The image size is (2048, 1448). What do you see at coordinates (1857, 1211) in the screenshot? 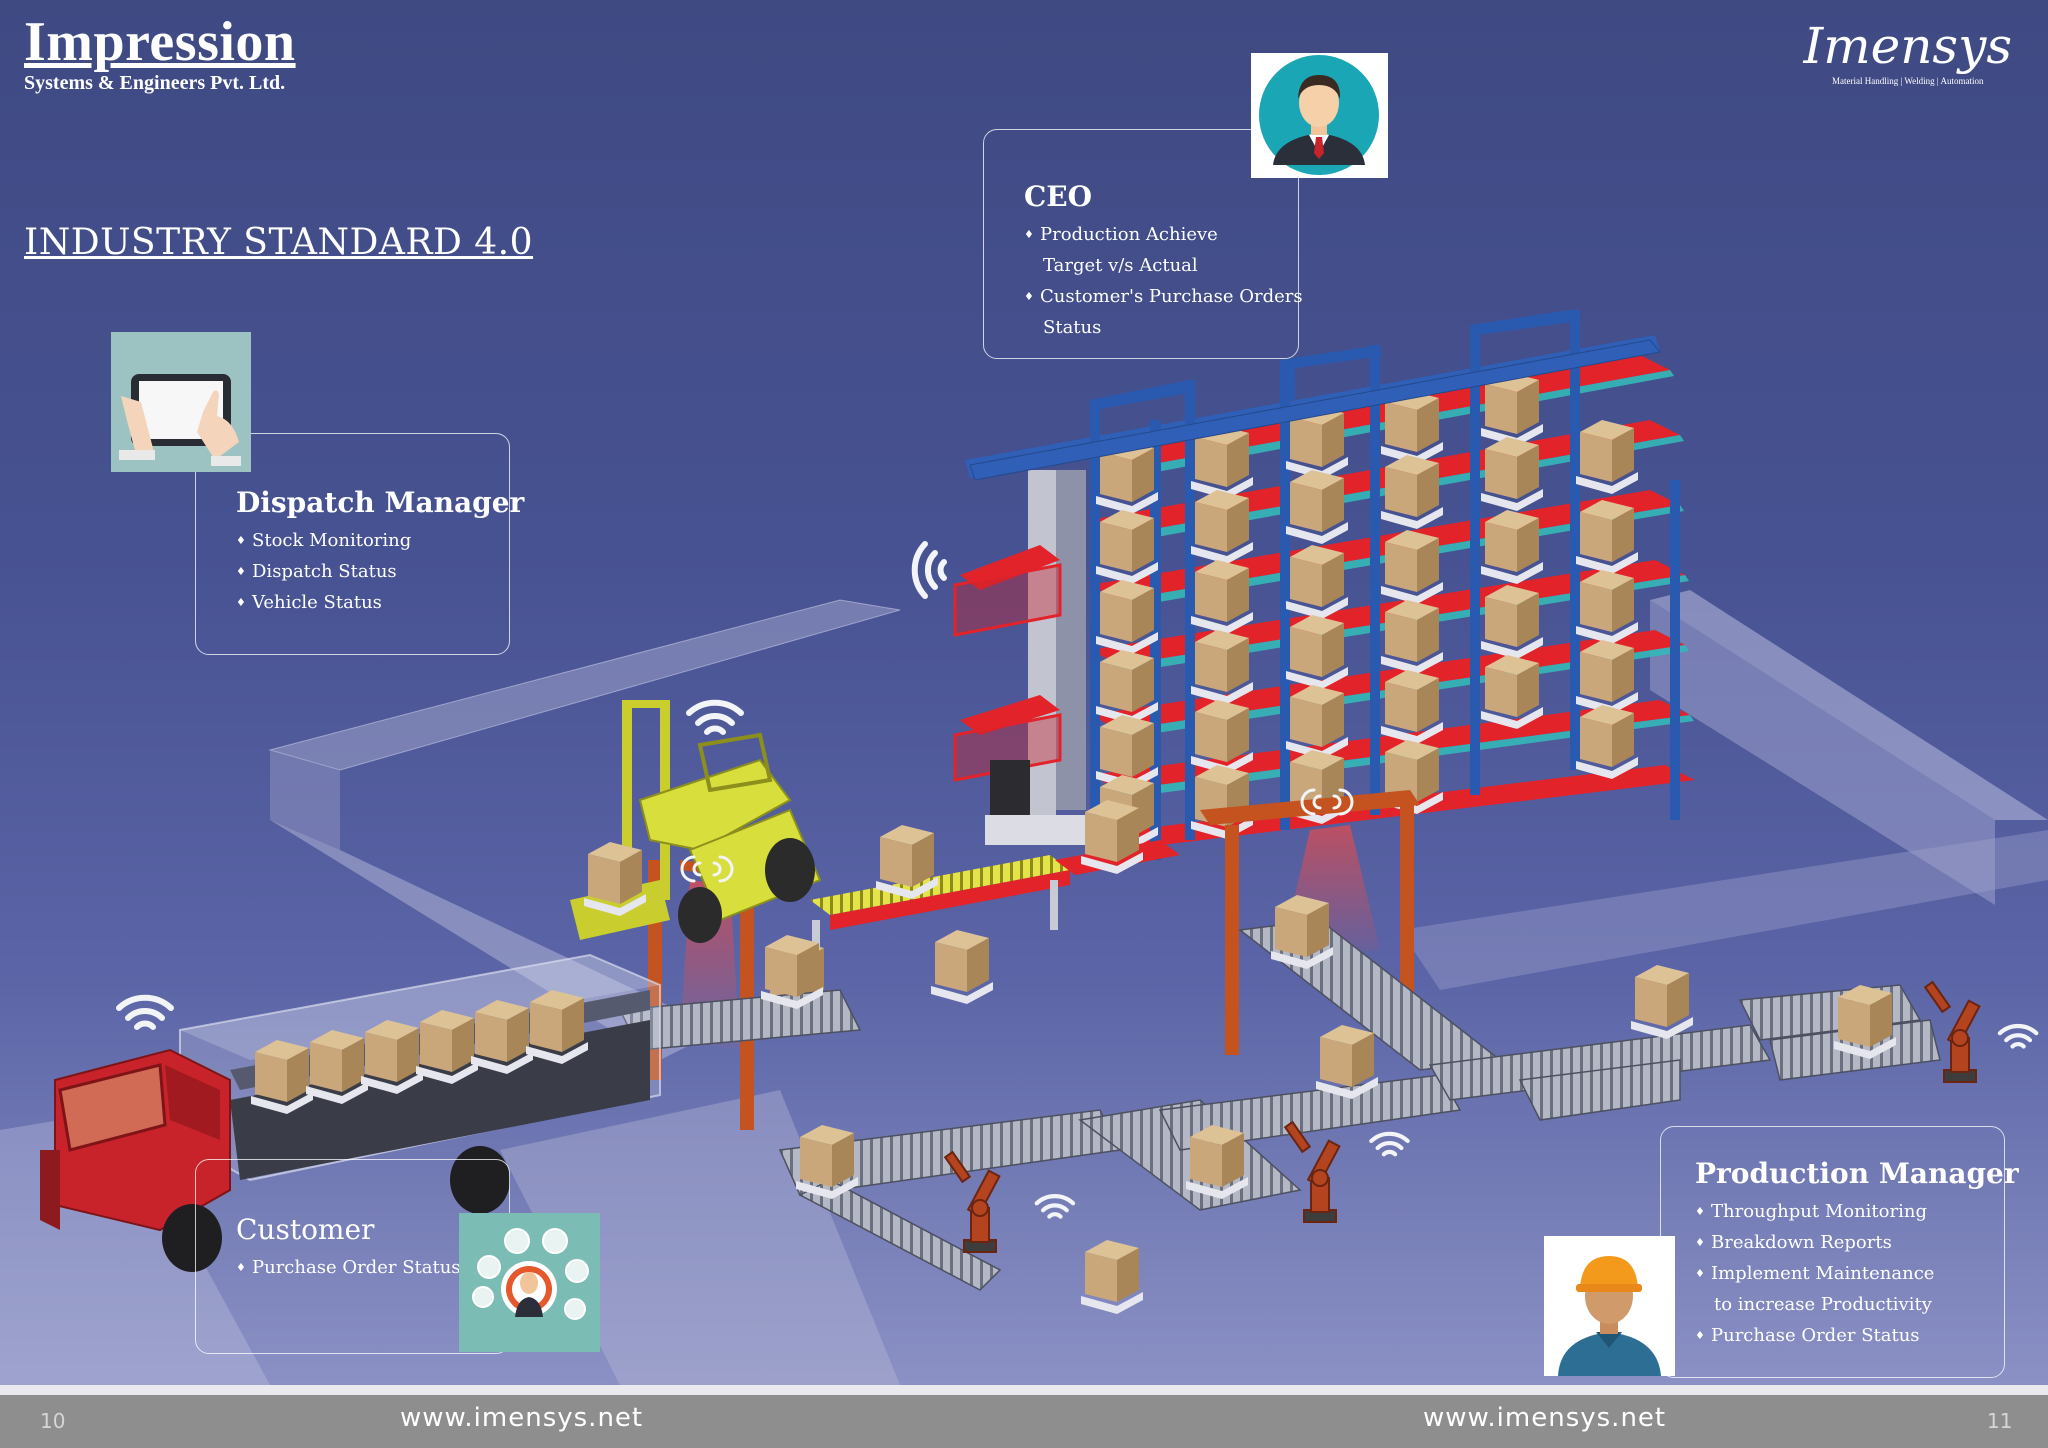
I see `list-item: Throughput Monitoring` at bounding box center [1857, 1211].